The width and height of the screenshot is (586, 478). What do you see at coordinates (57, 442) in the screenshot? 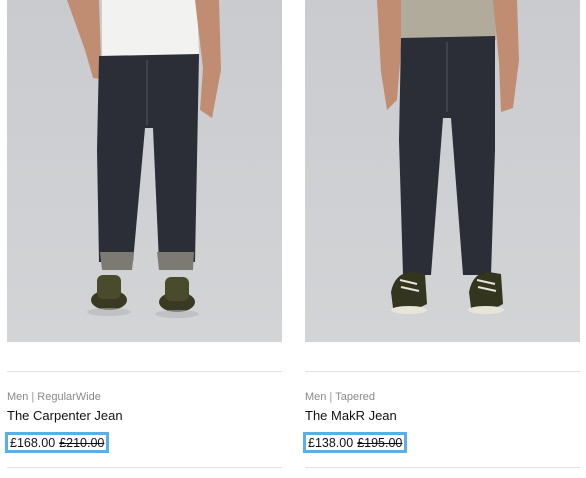
I see `price-highlight: £168.00 £210.00` at bounding box center [57, 442].